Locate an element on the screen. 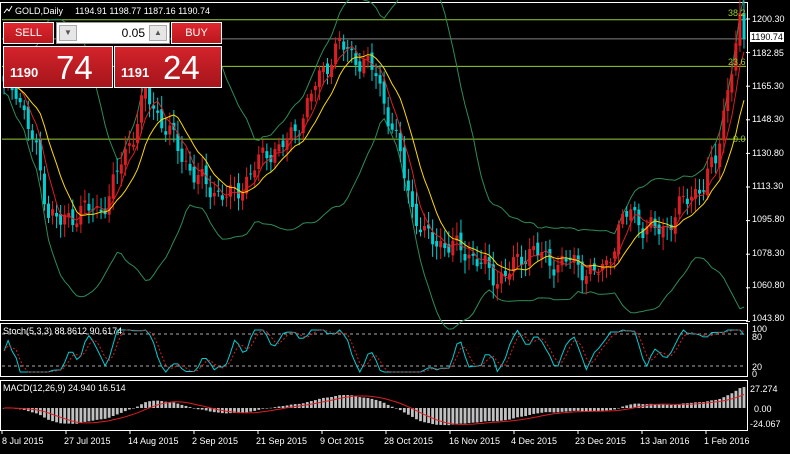  date-label: 28 Oct 2015 is located at coordinates (409, 441).